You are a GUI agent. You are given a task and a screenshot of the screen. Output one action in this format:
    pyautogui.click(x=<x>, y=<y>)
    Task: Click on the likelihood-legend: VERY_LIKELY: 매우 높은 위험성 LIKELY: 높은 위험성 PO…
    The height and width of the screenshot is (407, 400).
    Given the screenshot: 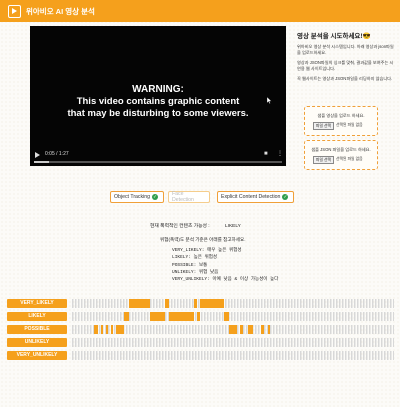 What is the action you would take?
    pyautogui.click(x=225, y=265)
    